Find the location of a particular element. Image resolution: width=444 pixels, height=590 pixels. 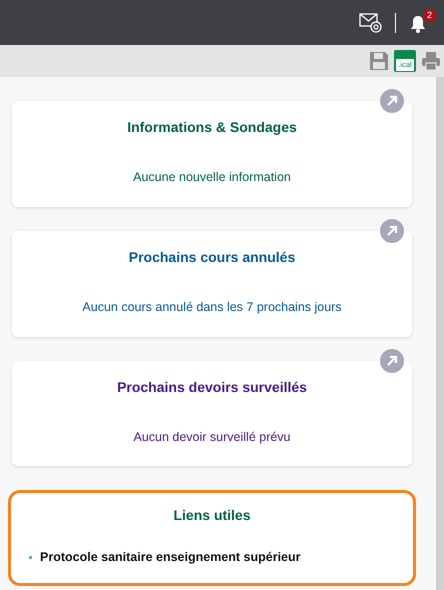

card-title: Liens utiles is located at coordinates (212, 516).